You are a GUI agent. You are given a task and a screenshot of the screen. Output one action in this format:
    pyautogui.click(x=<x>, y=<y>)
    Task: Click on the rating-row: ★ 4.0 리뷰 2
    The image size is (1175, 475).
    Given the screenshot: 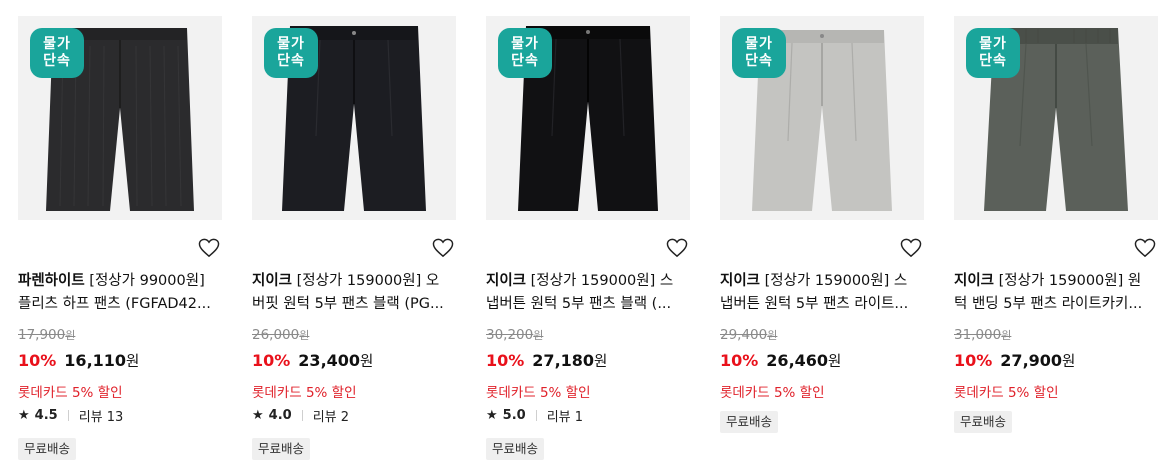 What is the action you would take?
    pyautogui.click(x=300, y=415)
    